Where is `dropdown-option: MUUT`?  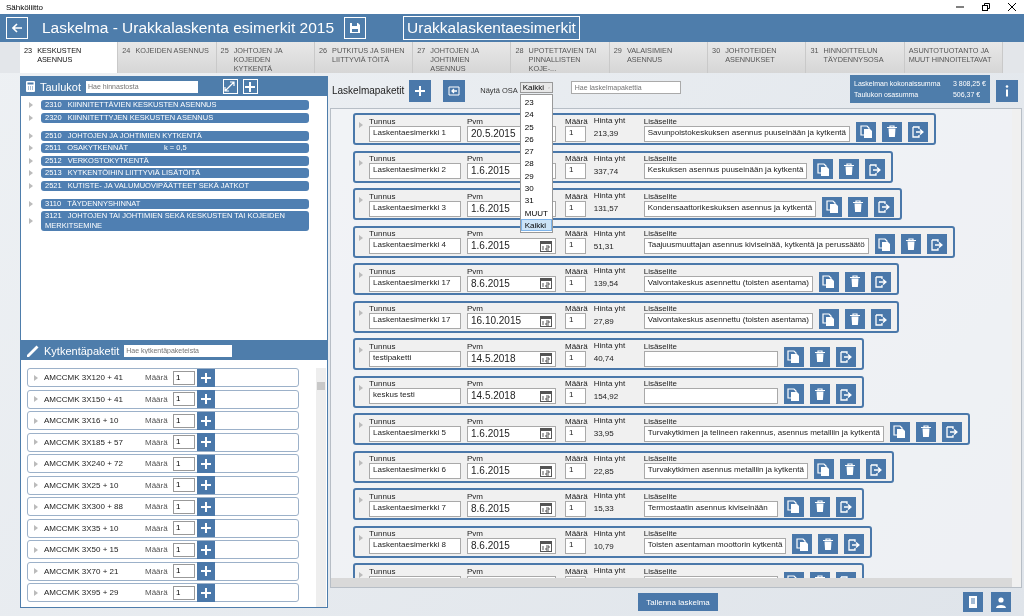
dropdown-option: MUUT is located at coordinates (536, 212).